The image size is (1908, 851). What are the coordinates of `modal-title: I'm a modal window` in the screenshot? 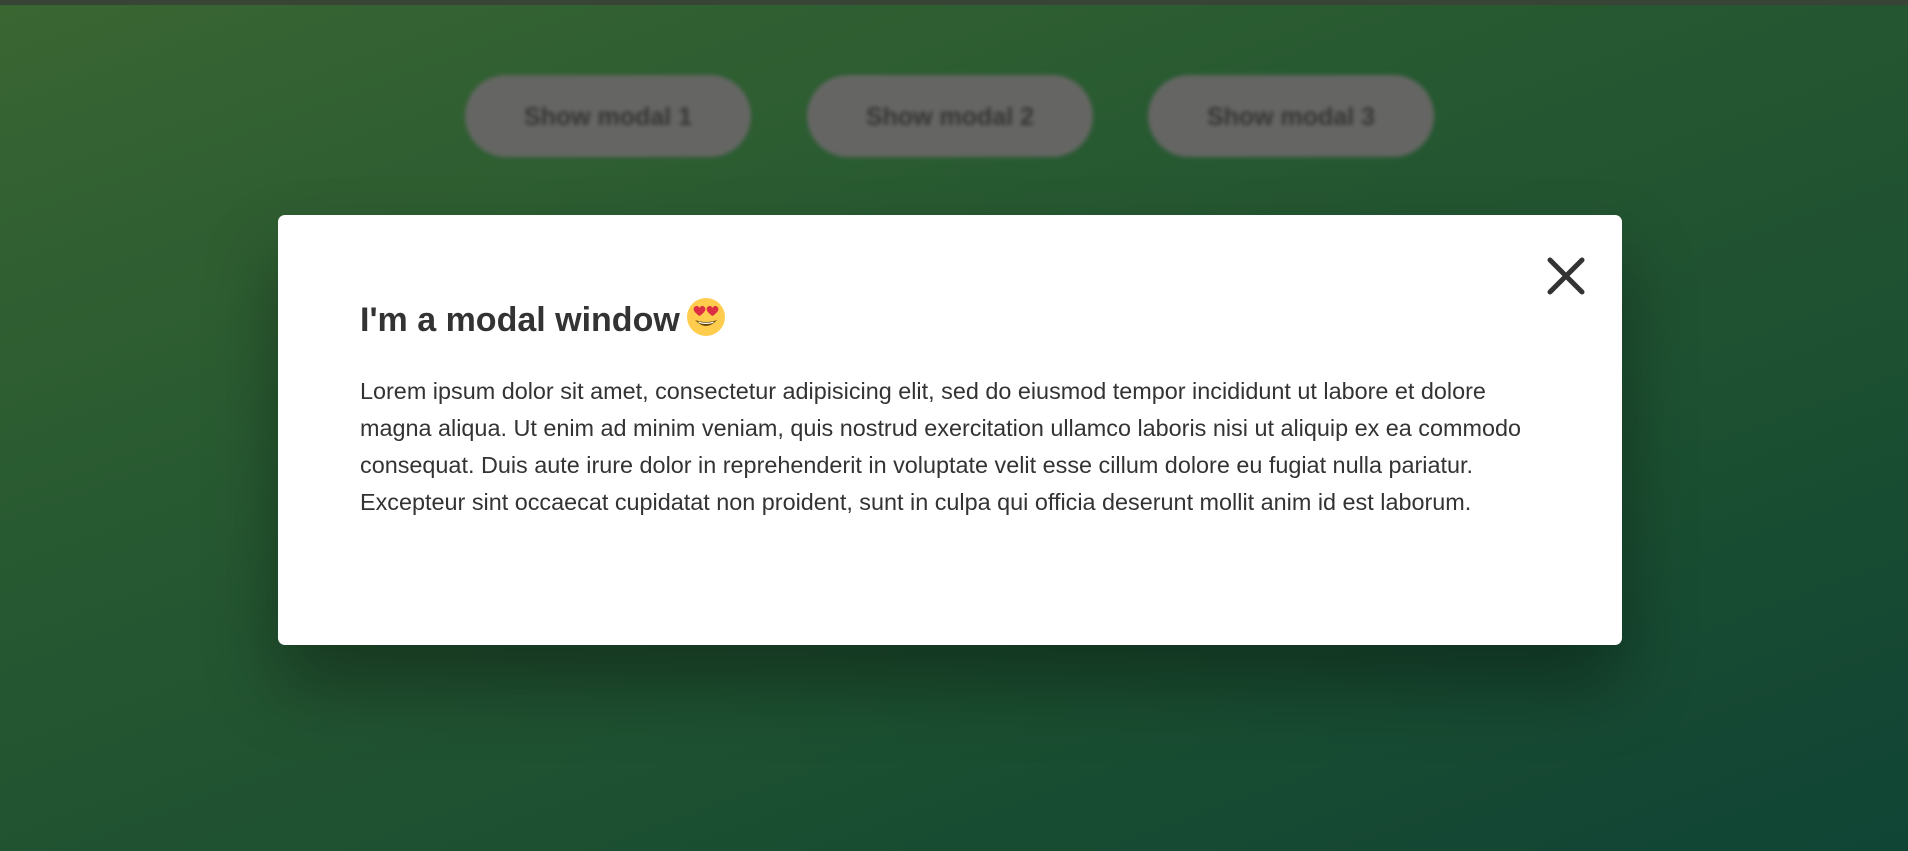 It's located at (950, 318).